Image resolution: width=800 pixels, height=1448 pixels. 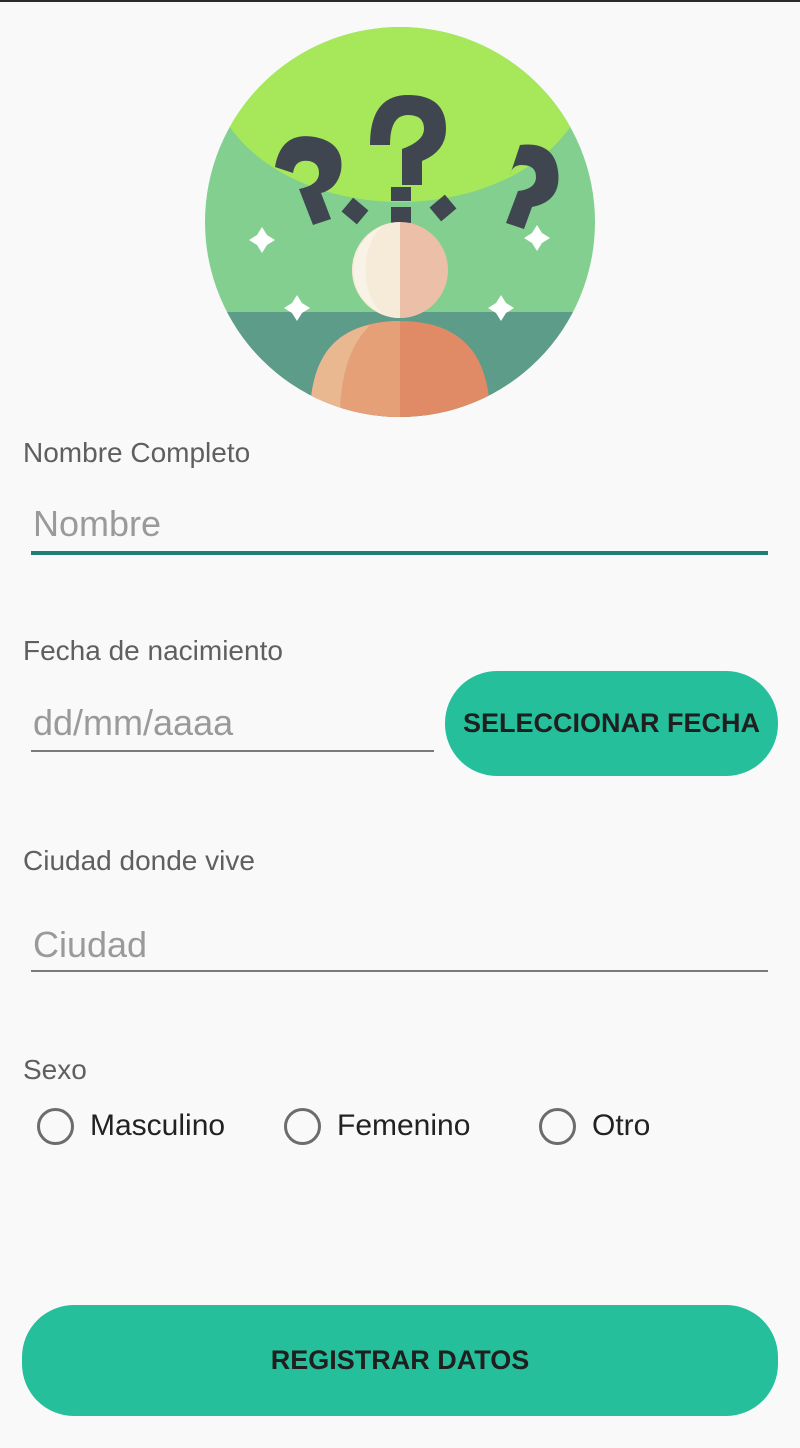 I want to click on register-button: REGISTRAR DATOS, so click(x=400, y=1360).